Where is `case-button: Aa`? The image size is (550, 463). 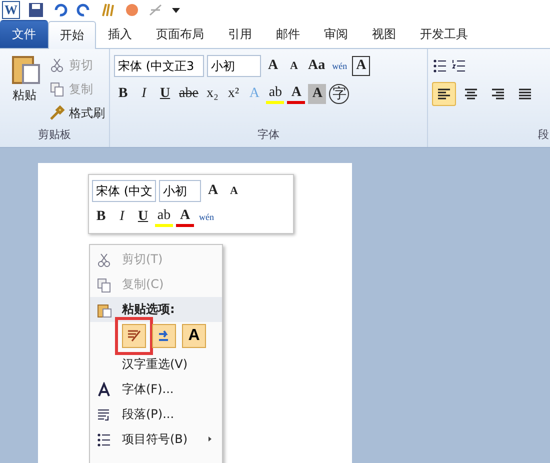
case-button: Aa is located at coordinates (317, 66).